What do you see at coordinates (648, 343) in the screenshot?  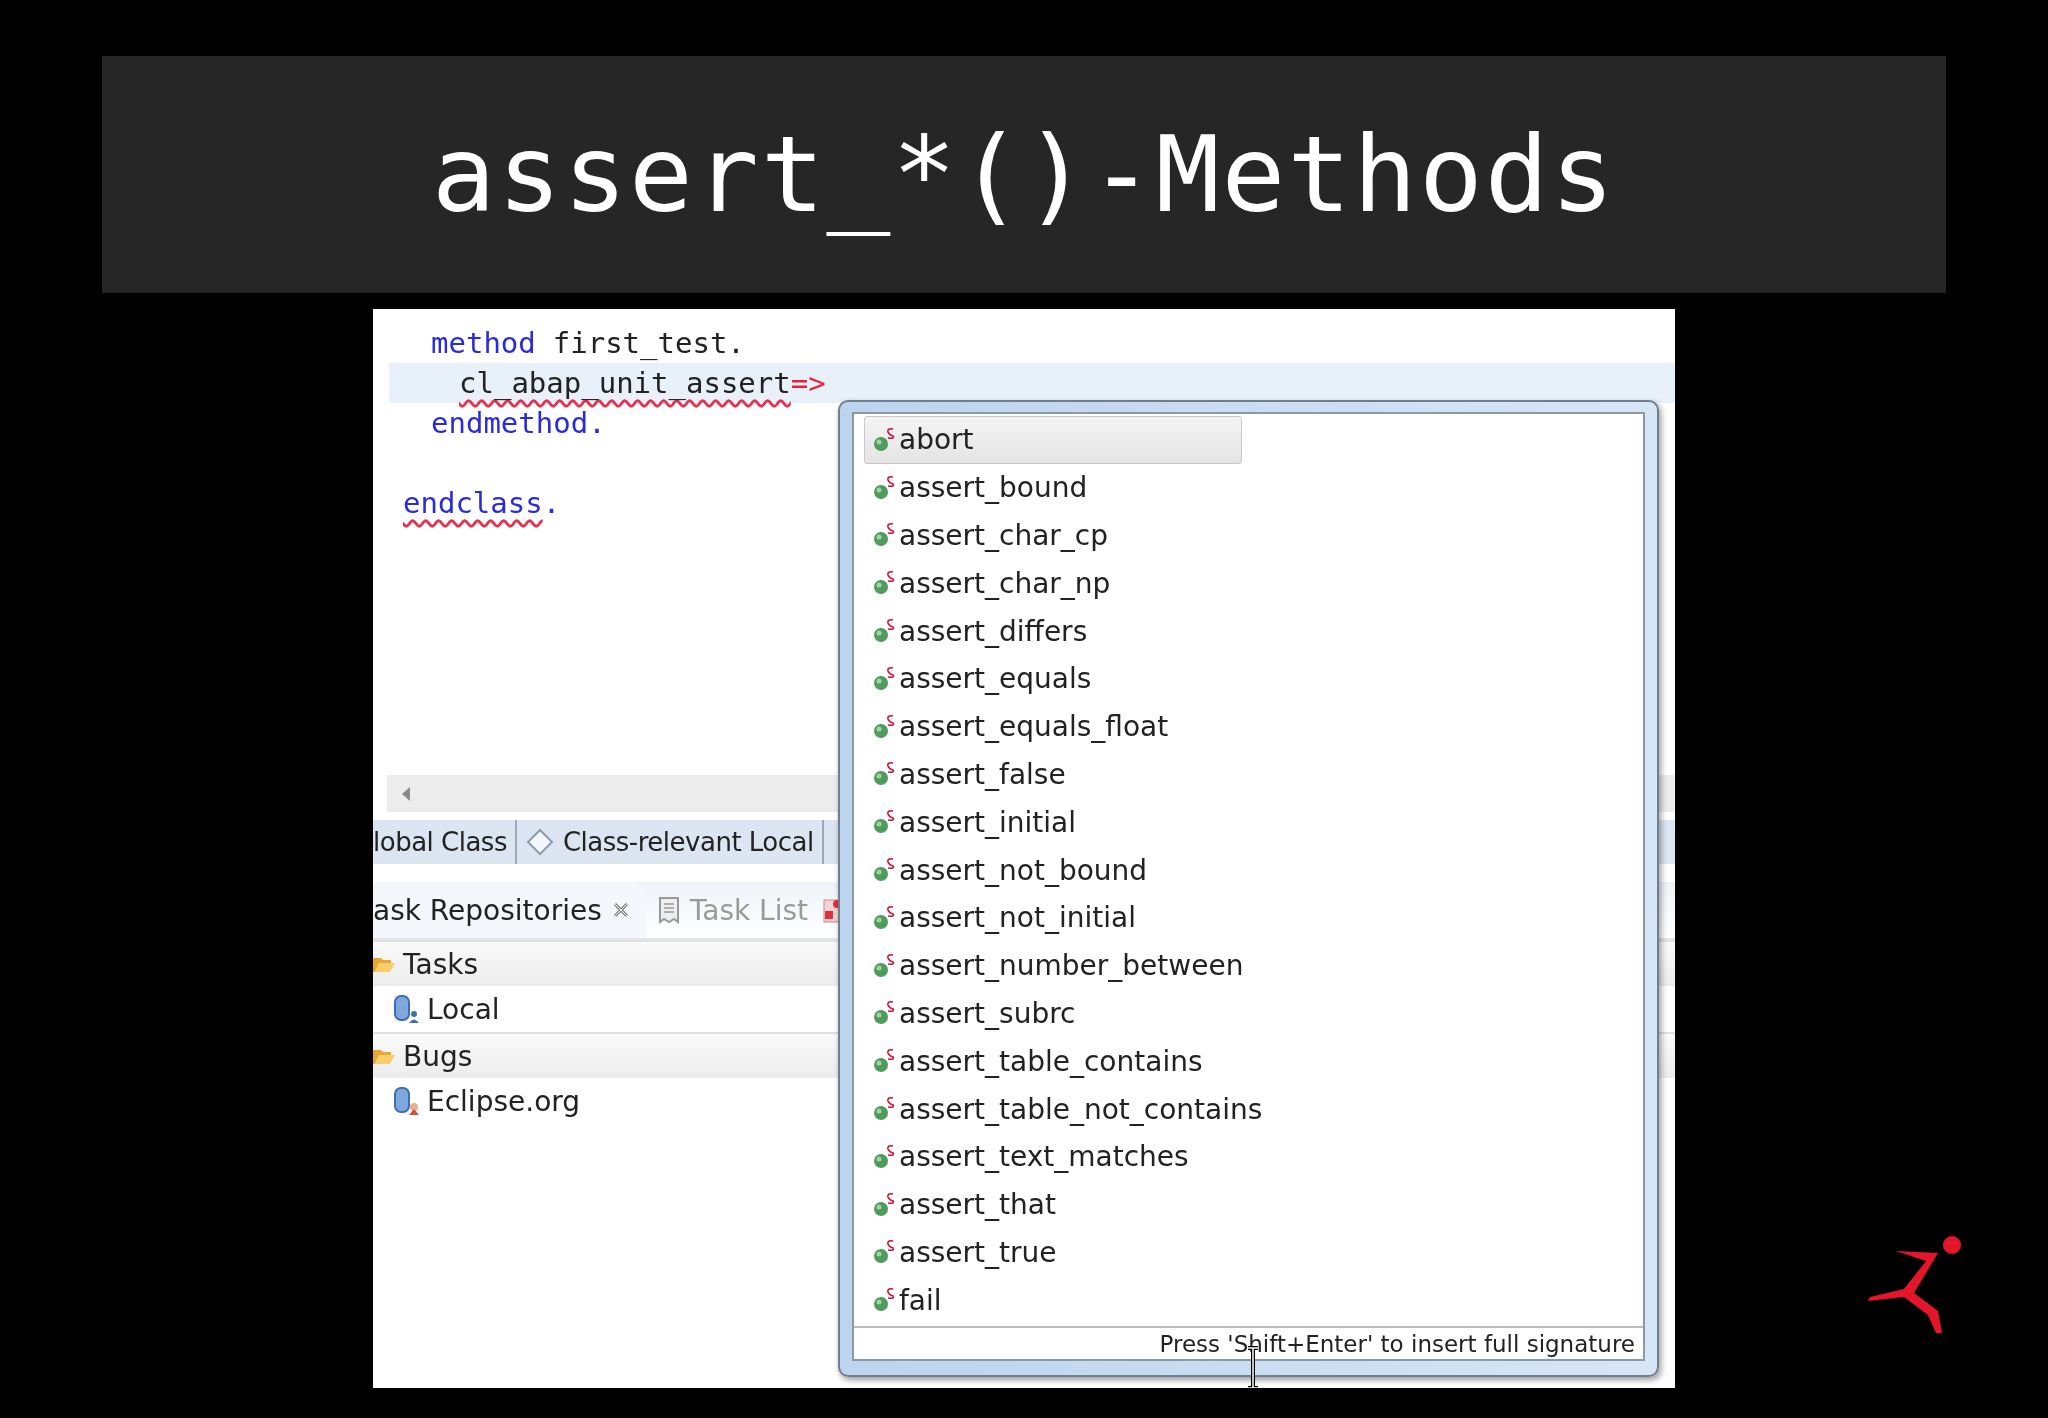 I see `code-token: first_test.` at bounding box center [648, 343].